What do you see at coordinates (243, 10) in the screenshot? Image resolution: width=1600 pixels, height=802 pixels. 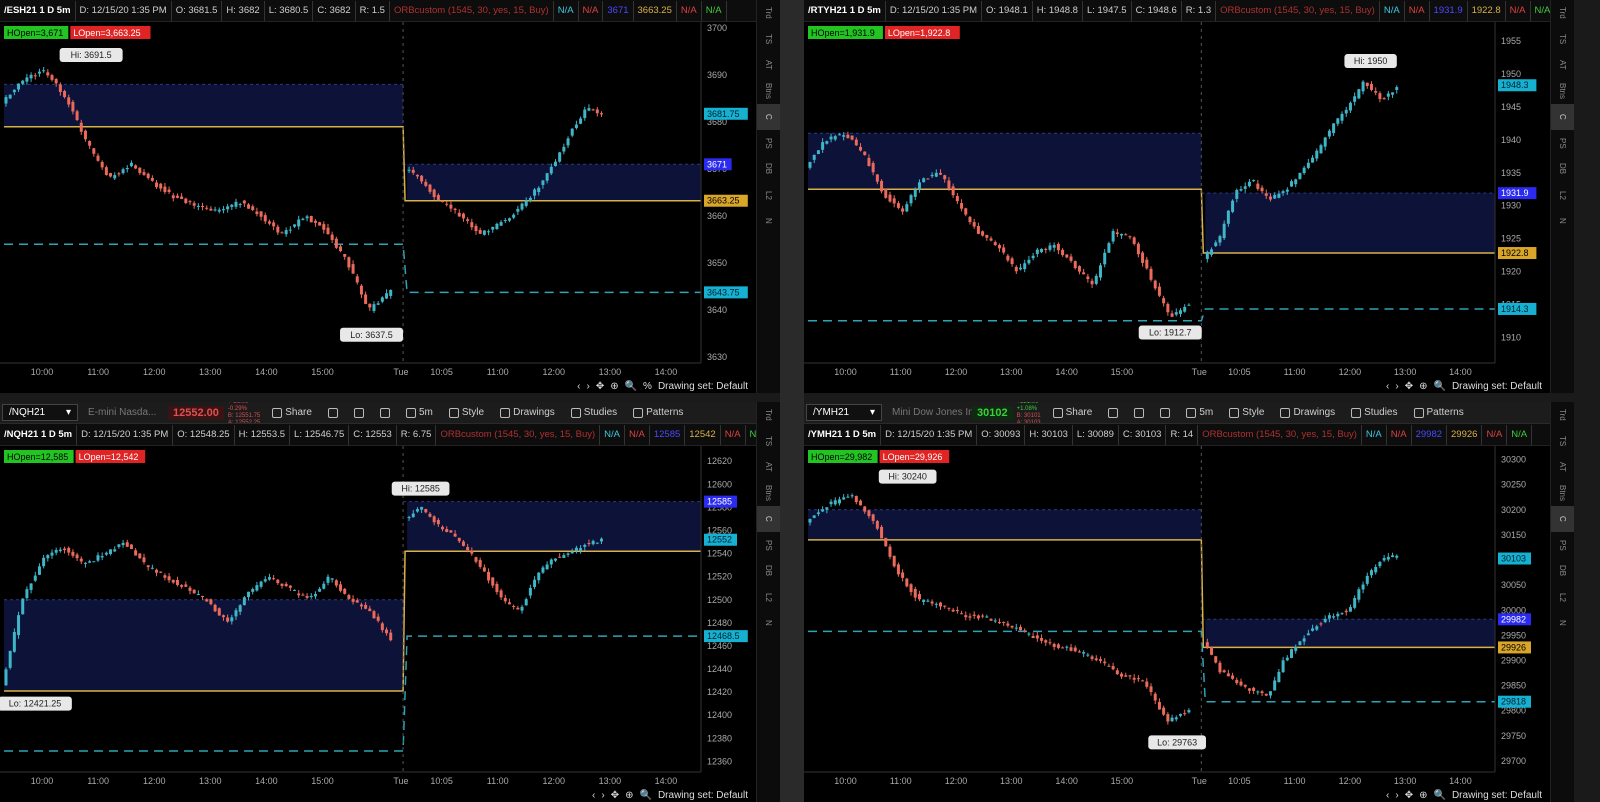 I see `header-high: H: 3682` at bounding box center [243, 10].